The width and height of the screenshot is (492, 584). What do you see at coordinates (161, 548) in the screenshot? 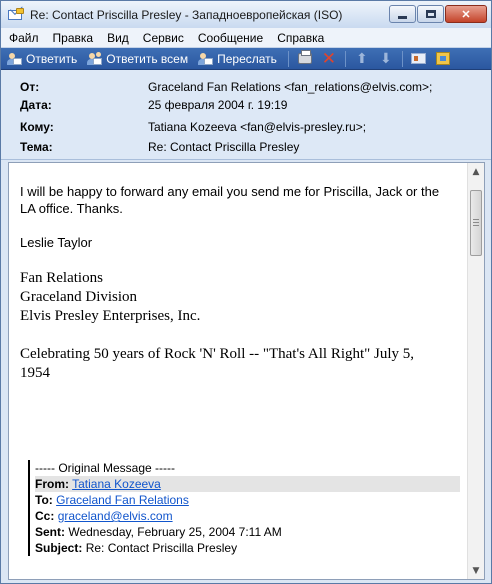
I see `quoted-subject-value: Re: Contact Priscilla Presley` at bounding box center [161, 548].